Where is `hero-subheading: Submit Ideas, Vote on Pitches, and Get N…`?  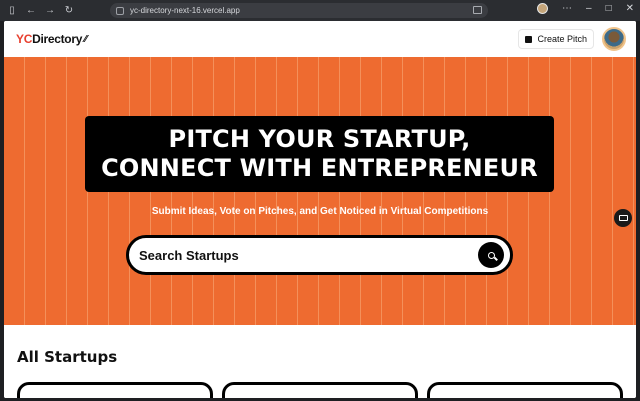
hero-subheading: Submit Ideas, Vote on Pitches, and Get N… is located at coordinates (320, 211).